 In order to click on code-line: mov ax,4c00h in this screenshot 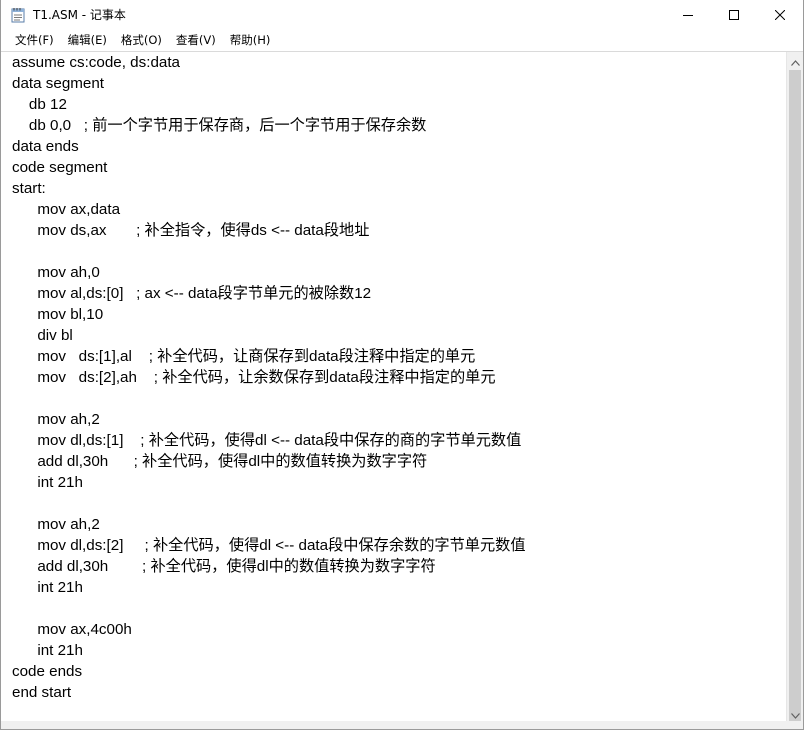, I will do `click(72, 629)`.